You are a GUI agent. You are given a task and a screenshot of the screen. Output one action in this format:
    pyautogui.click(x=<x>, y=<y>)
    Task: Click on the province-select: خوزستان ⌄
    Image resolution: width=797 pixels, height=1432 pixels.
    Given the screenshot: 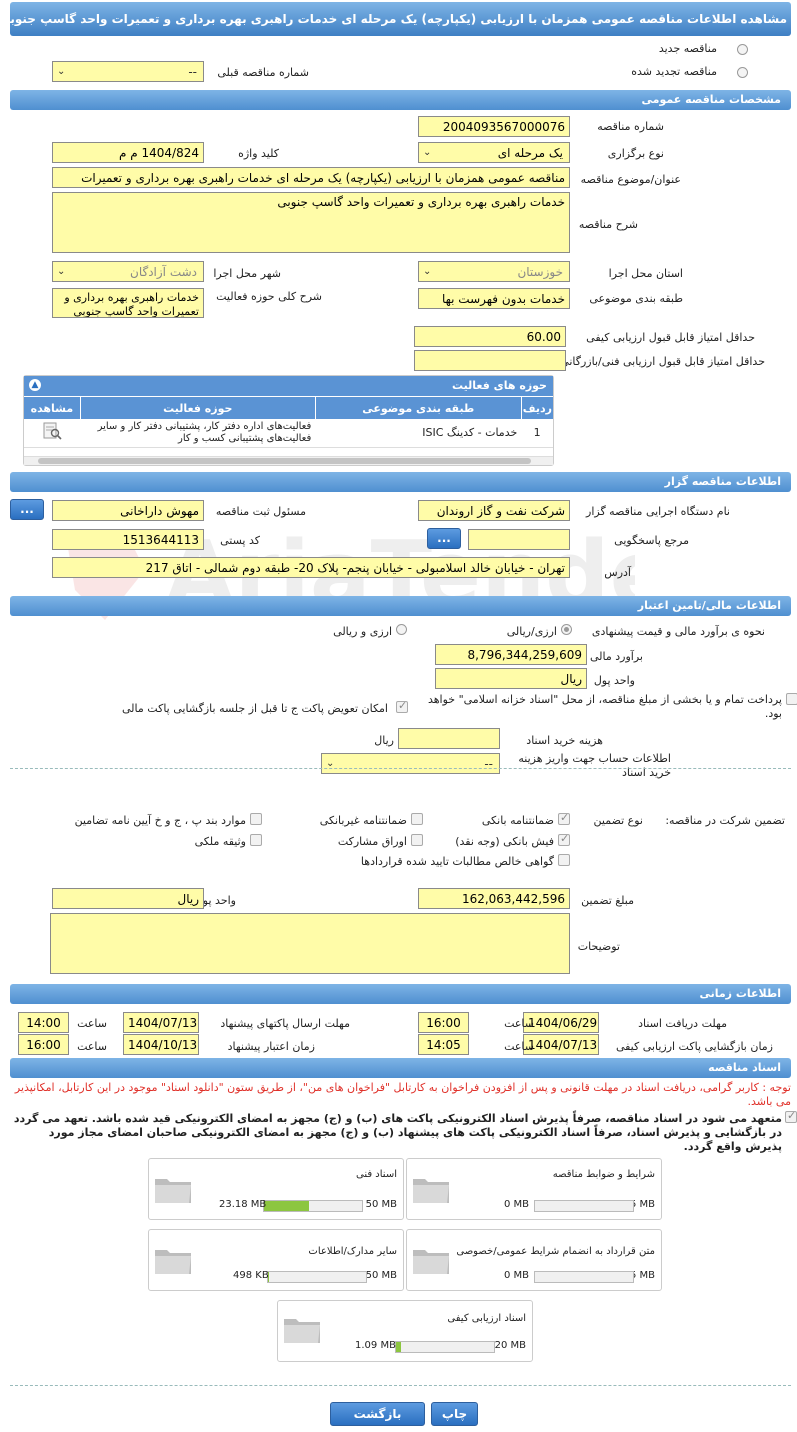 What is the action you would take?
    pyautogui.click(x=494, y=271)
    